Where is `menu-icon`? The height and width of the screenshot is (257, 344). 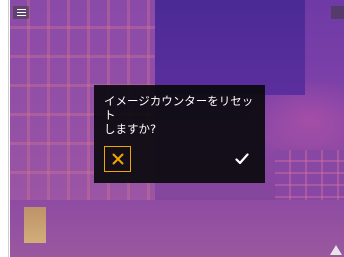 menu-icon is located at coordinates (21, 12).